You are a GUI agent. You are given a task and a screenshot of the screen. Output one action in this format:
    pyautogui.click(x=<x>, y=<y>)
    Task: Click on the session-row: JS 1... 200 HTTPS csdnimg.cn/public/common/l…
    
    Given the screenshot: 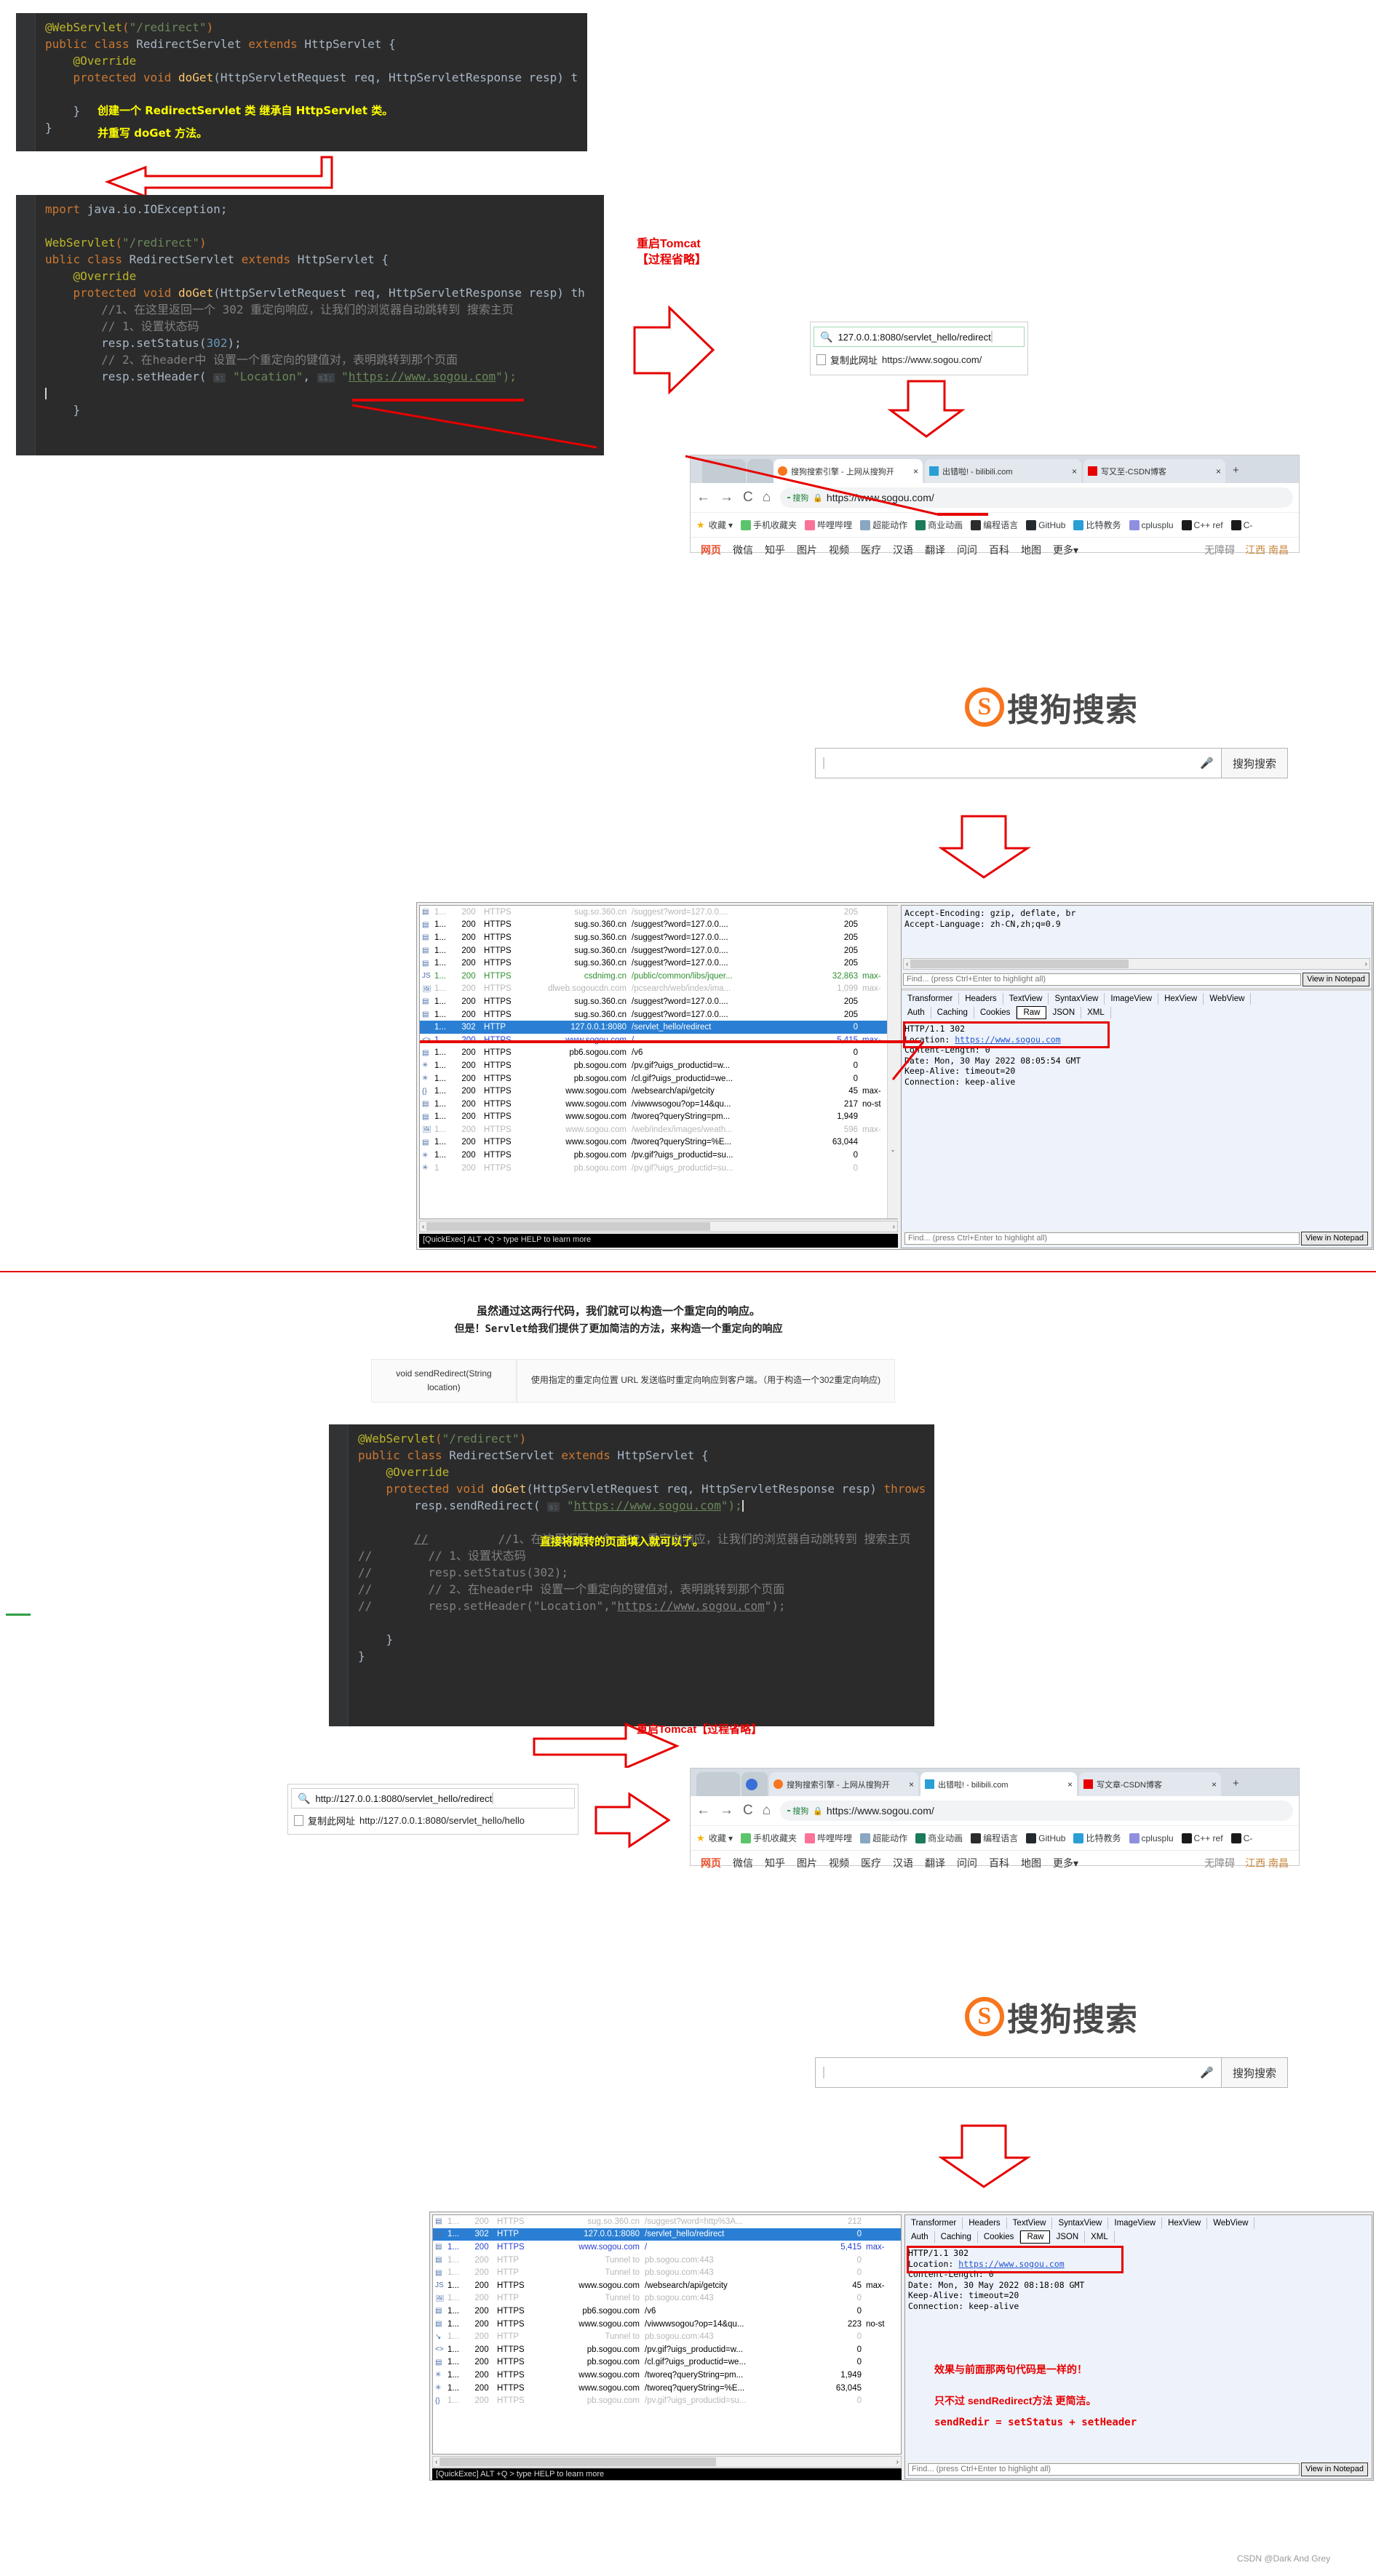 What is the action you would take?
    pyautogui.click(x=658, y=976)
    